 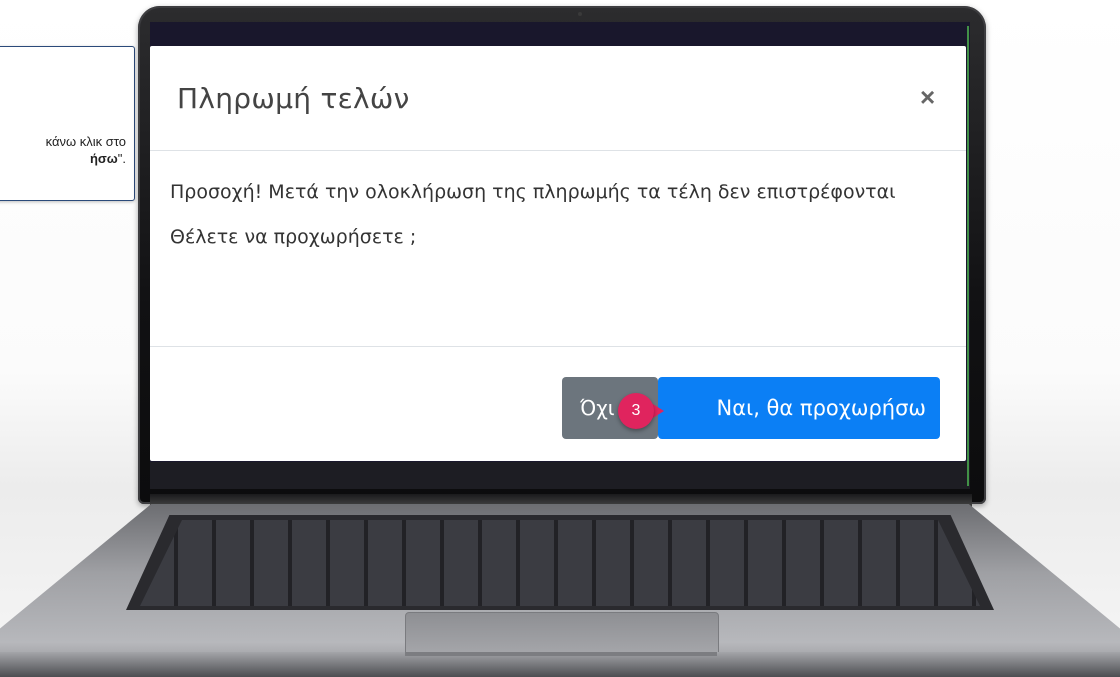 What do you see at coordinates (560, 475) in the screenshot?
I see `screen-bottom-band` at bounding box center [560, 475].